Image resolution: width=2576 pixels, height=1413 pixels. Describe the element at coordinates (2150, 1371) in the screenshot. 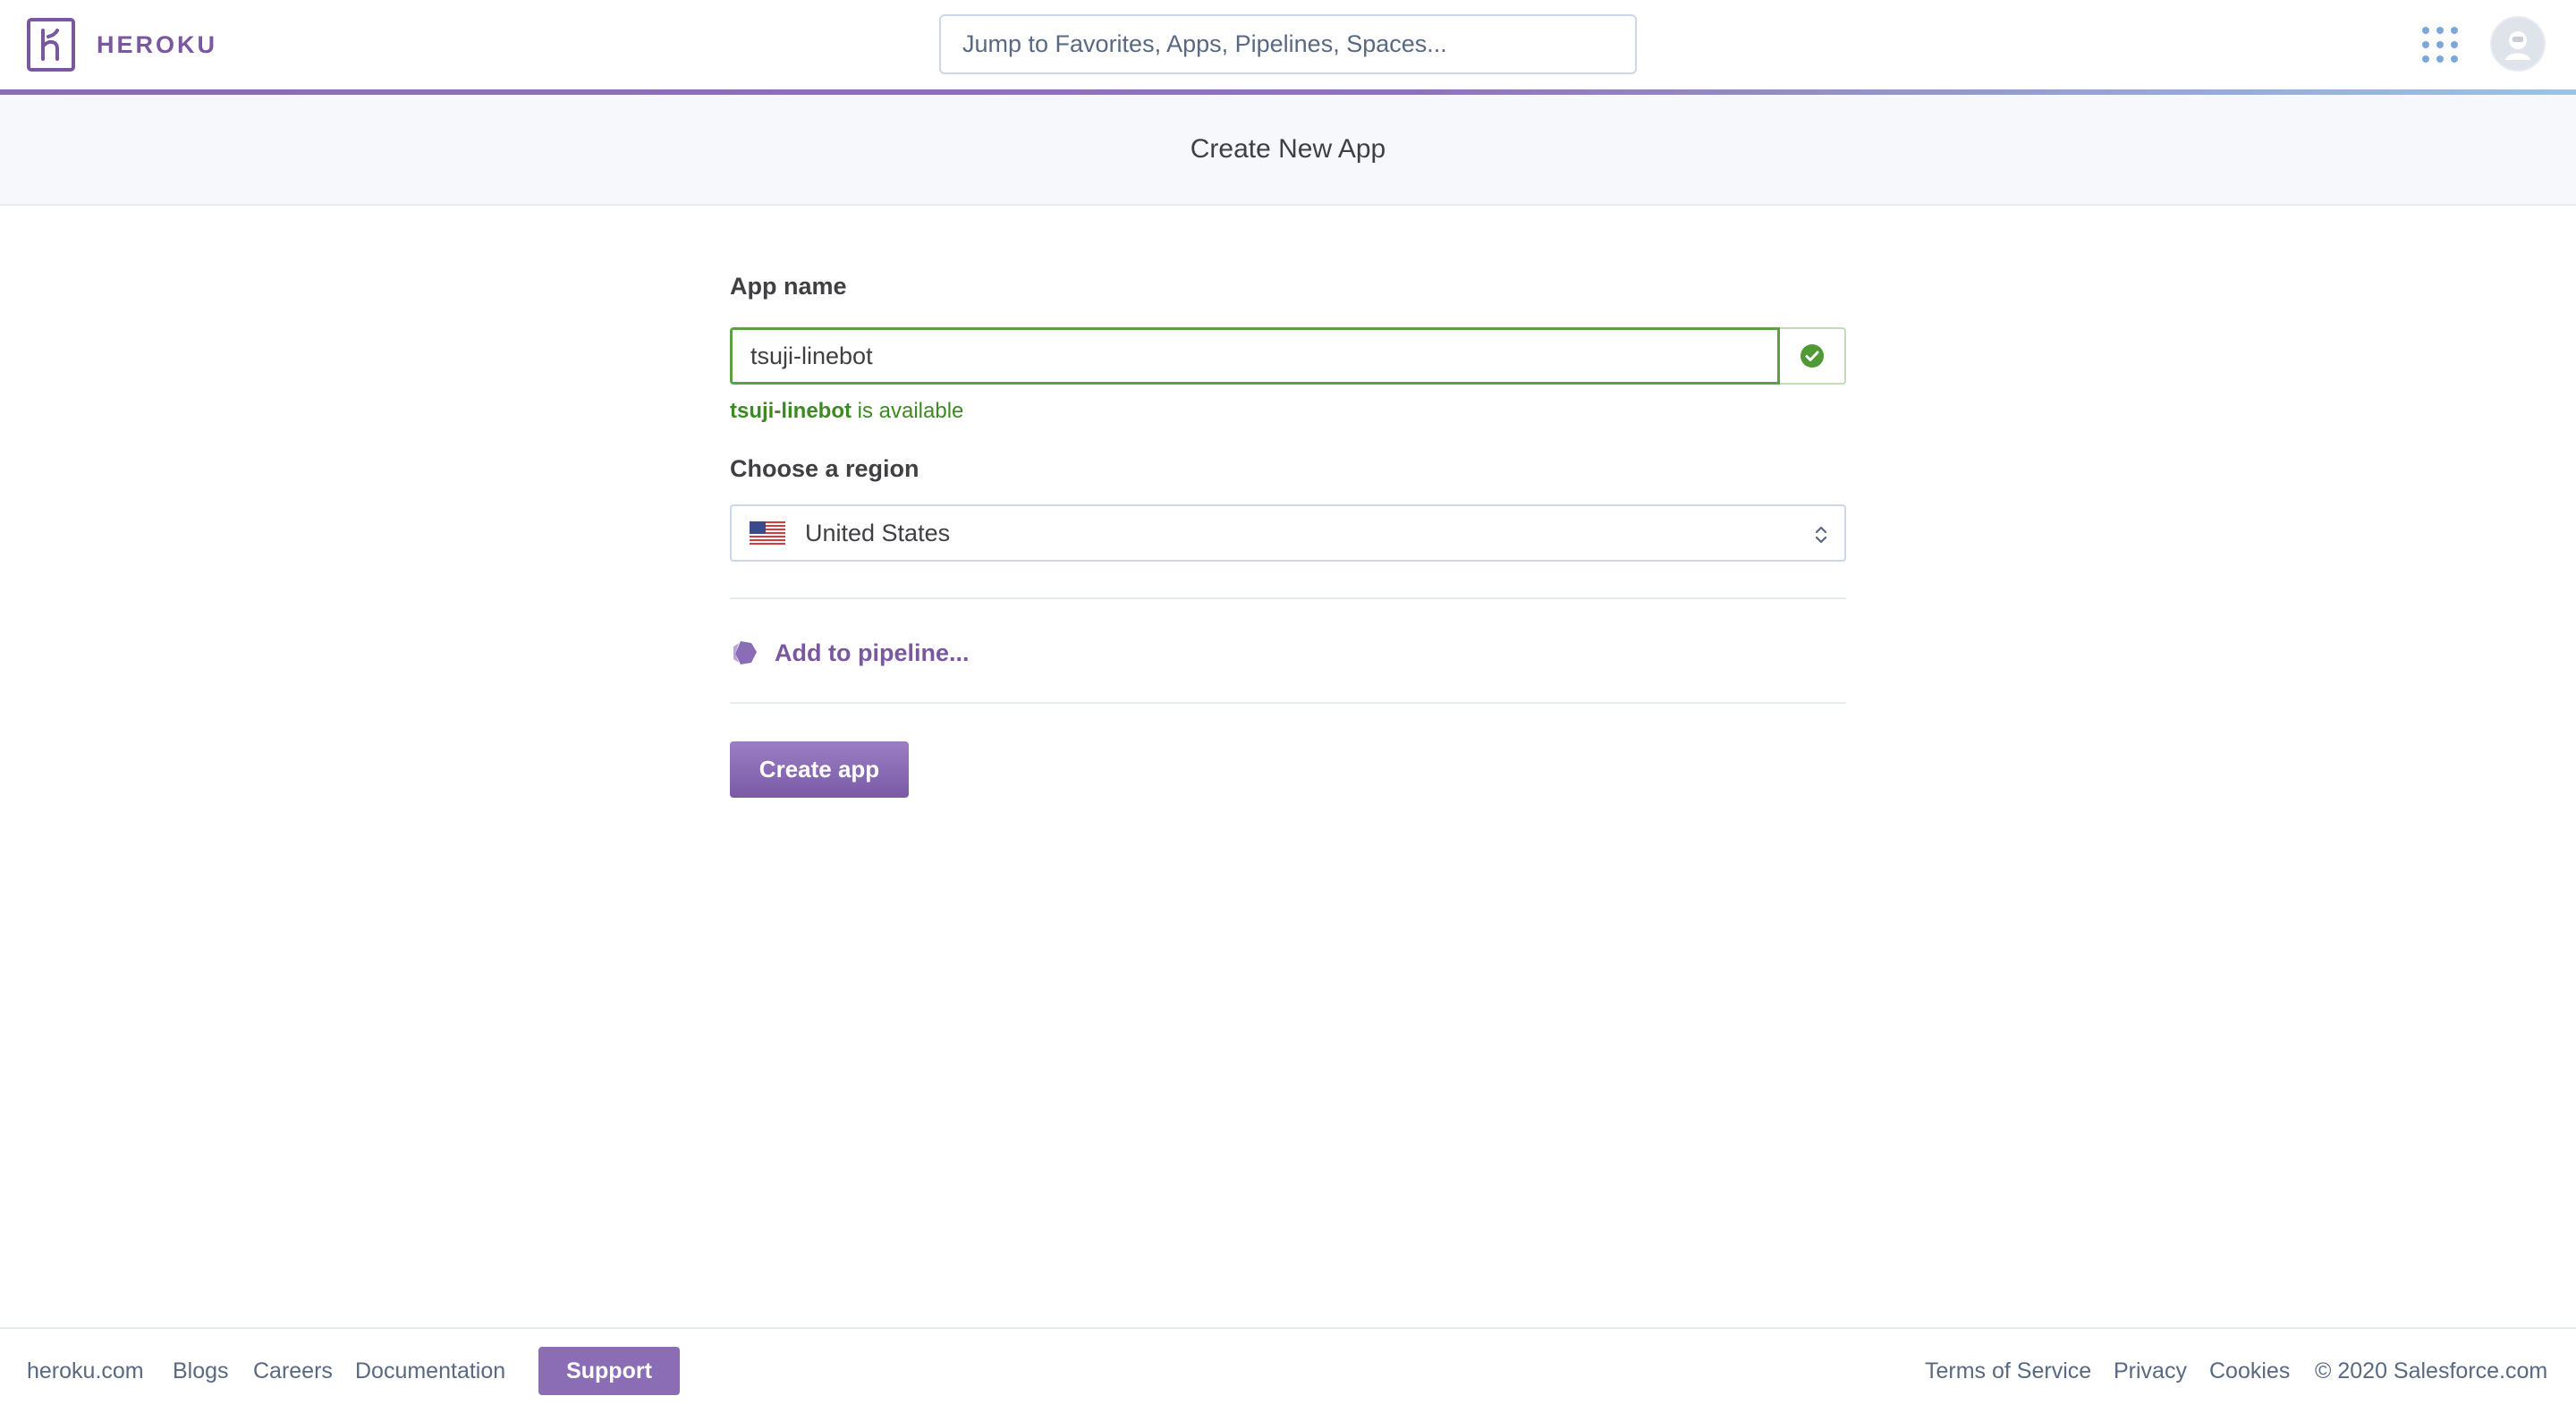

I see `footer-link-privacy: Privacy` at that location.